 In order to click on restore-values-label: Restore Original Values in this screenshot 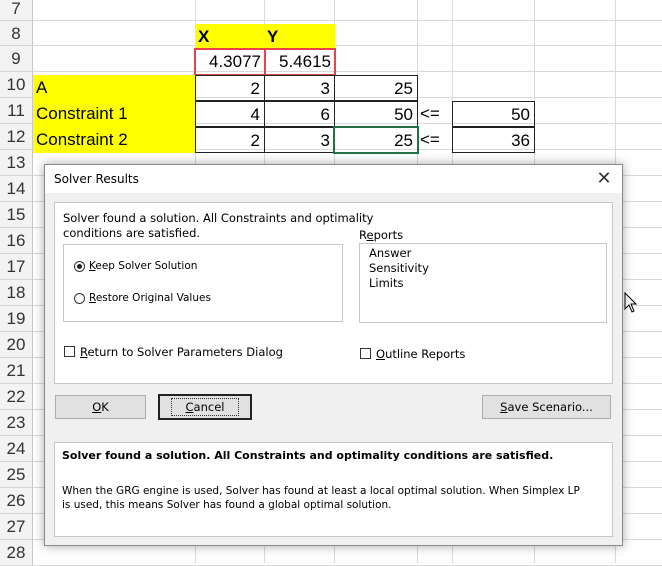, I will do `click(150, 298)`.